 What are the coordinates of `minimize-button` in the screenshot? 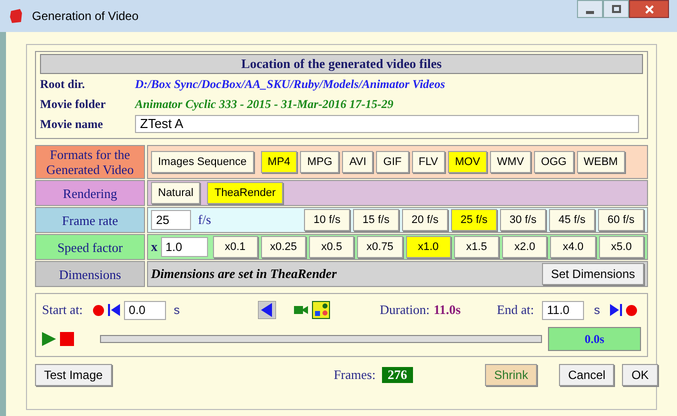 It's located at (590, 9).